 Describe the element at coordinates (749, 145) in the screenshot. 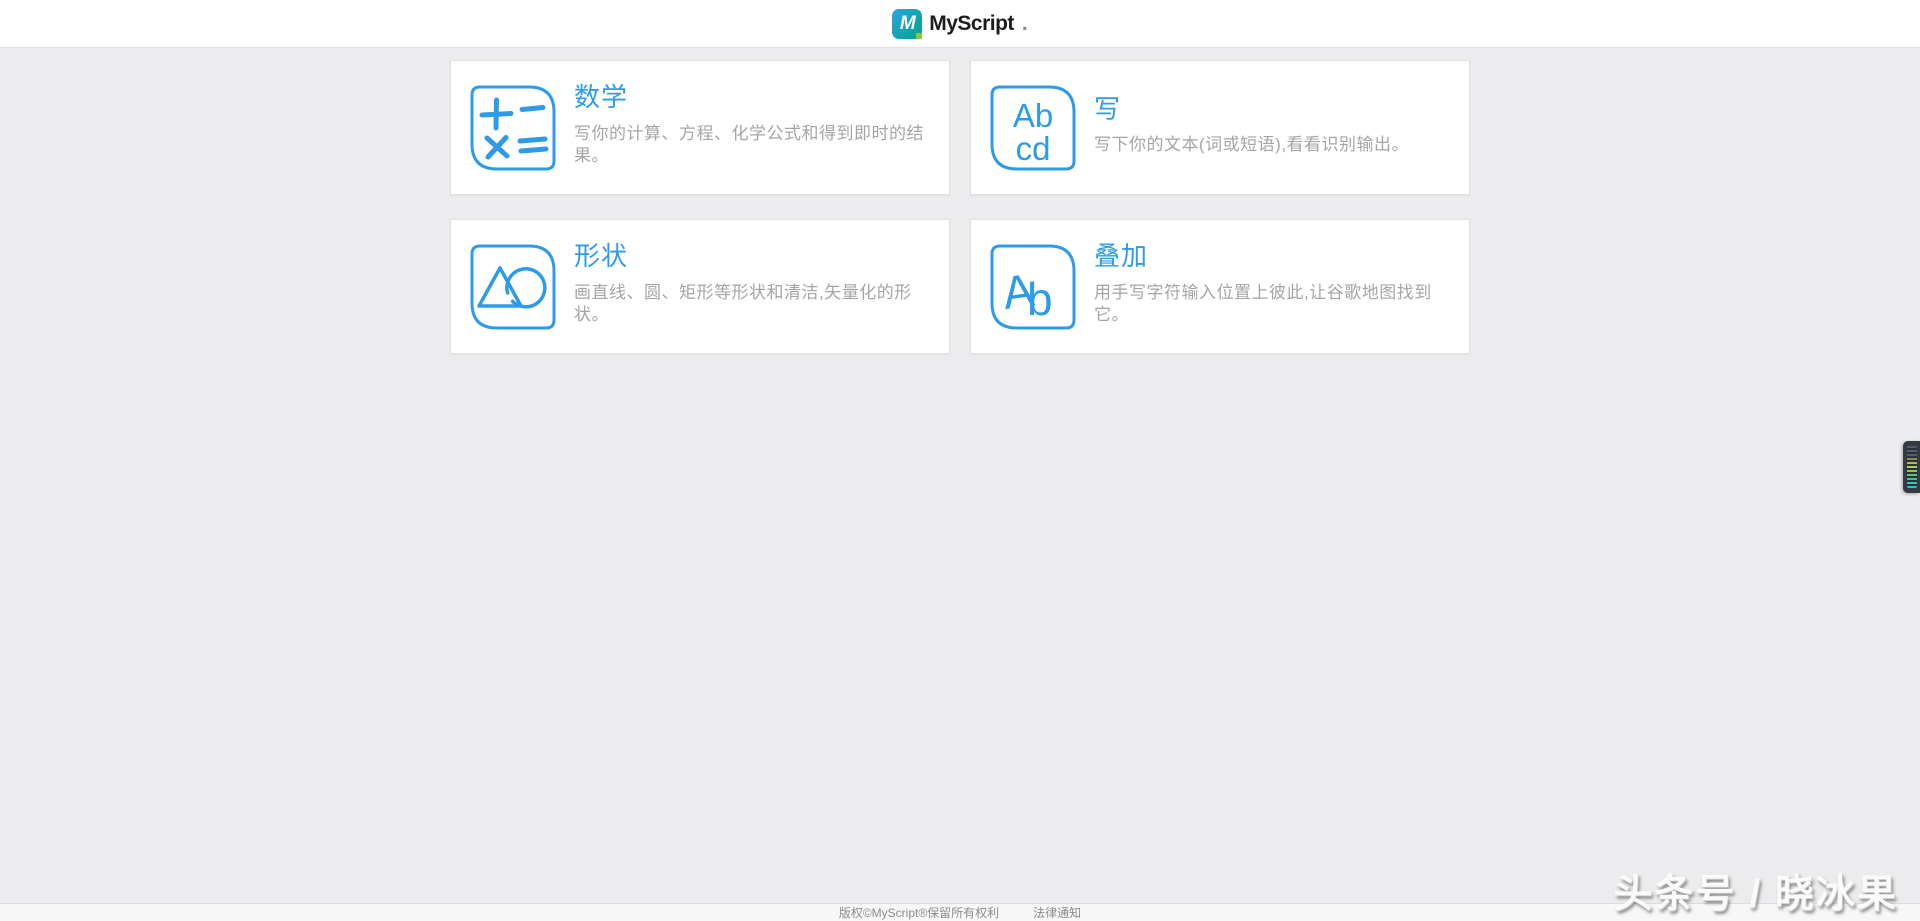

I see `card-math-description: 写你的计算、方程、化学公式和得到即时的结果。` at that location.